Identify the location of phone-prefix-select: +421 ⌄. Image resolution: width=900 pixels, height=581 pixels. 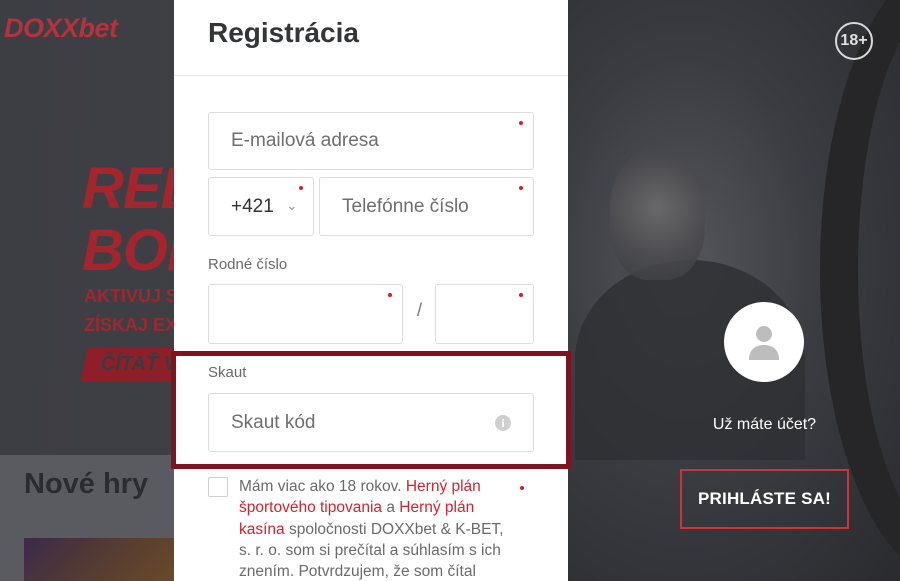
(261, 206).